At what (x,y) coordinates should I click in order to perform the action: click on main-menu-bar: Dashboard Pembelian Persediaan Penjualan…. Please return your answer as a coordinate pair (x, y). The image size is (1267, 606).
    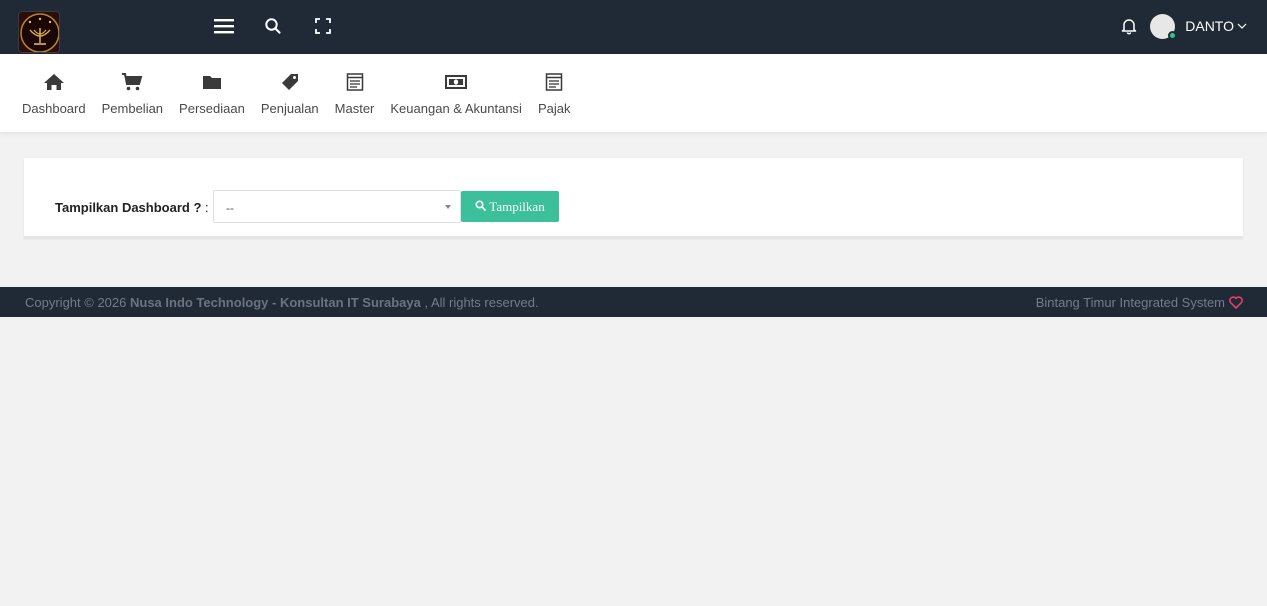
    Looking at the image, I should click on (633, 93).